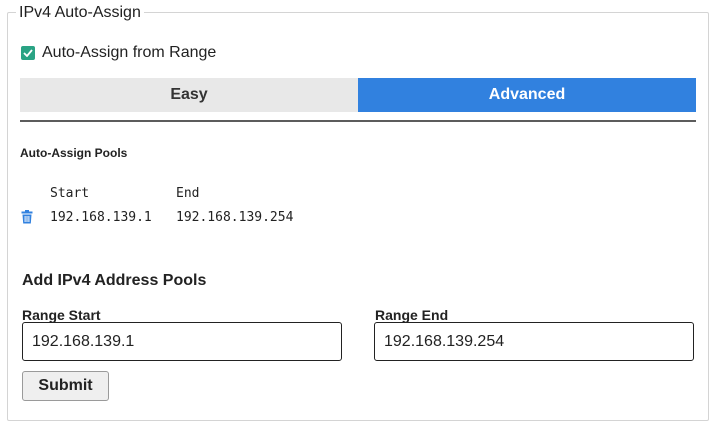 Image resolution: width=713 pixels, height=427 pixels. I want to click on range-start-input, so click(182, 341).